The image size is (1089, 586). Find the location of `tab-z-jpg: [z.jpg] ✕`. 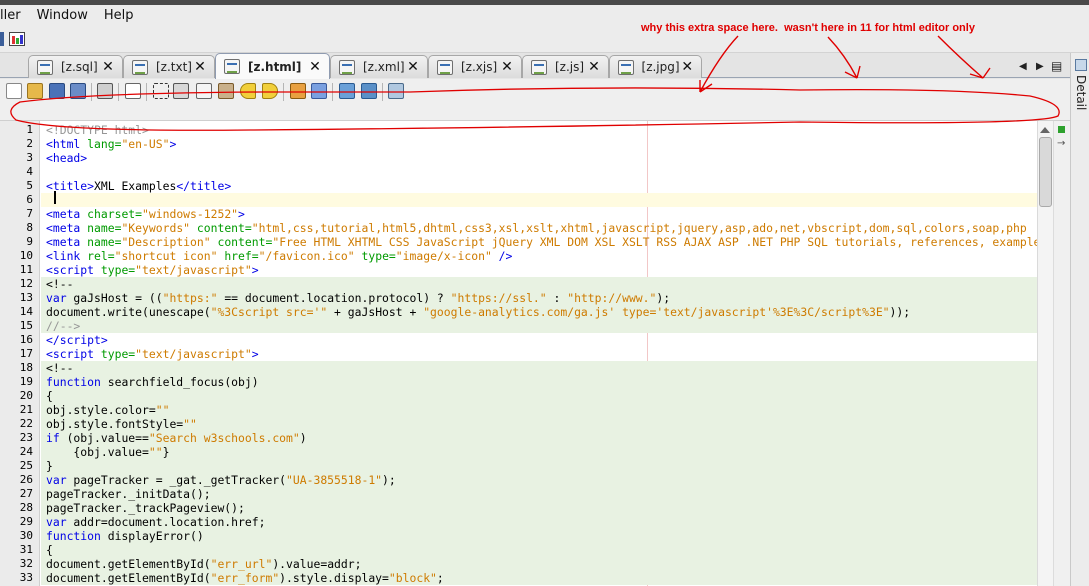

tab-z-jpg: [z.jpg] ✕ is located at coordinates (655, 66).